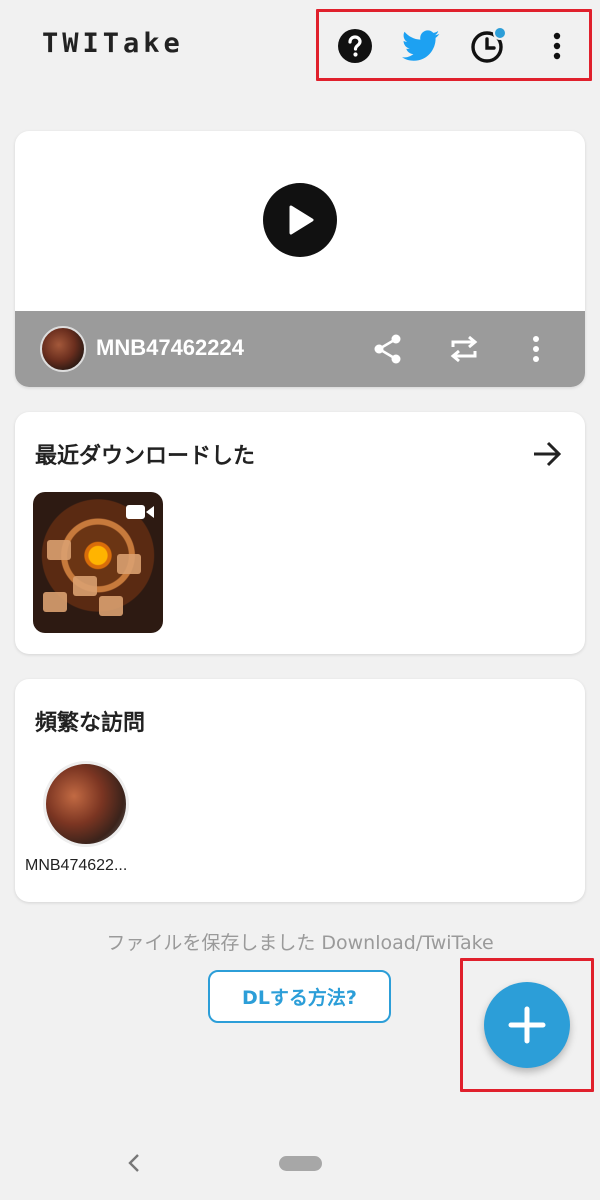  Describe the element at coordinates (170, 348) in the screenshot. I see `player-username: MNB47462224` at that location.